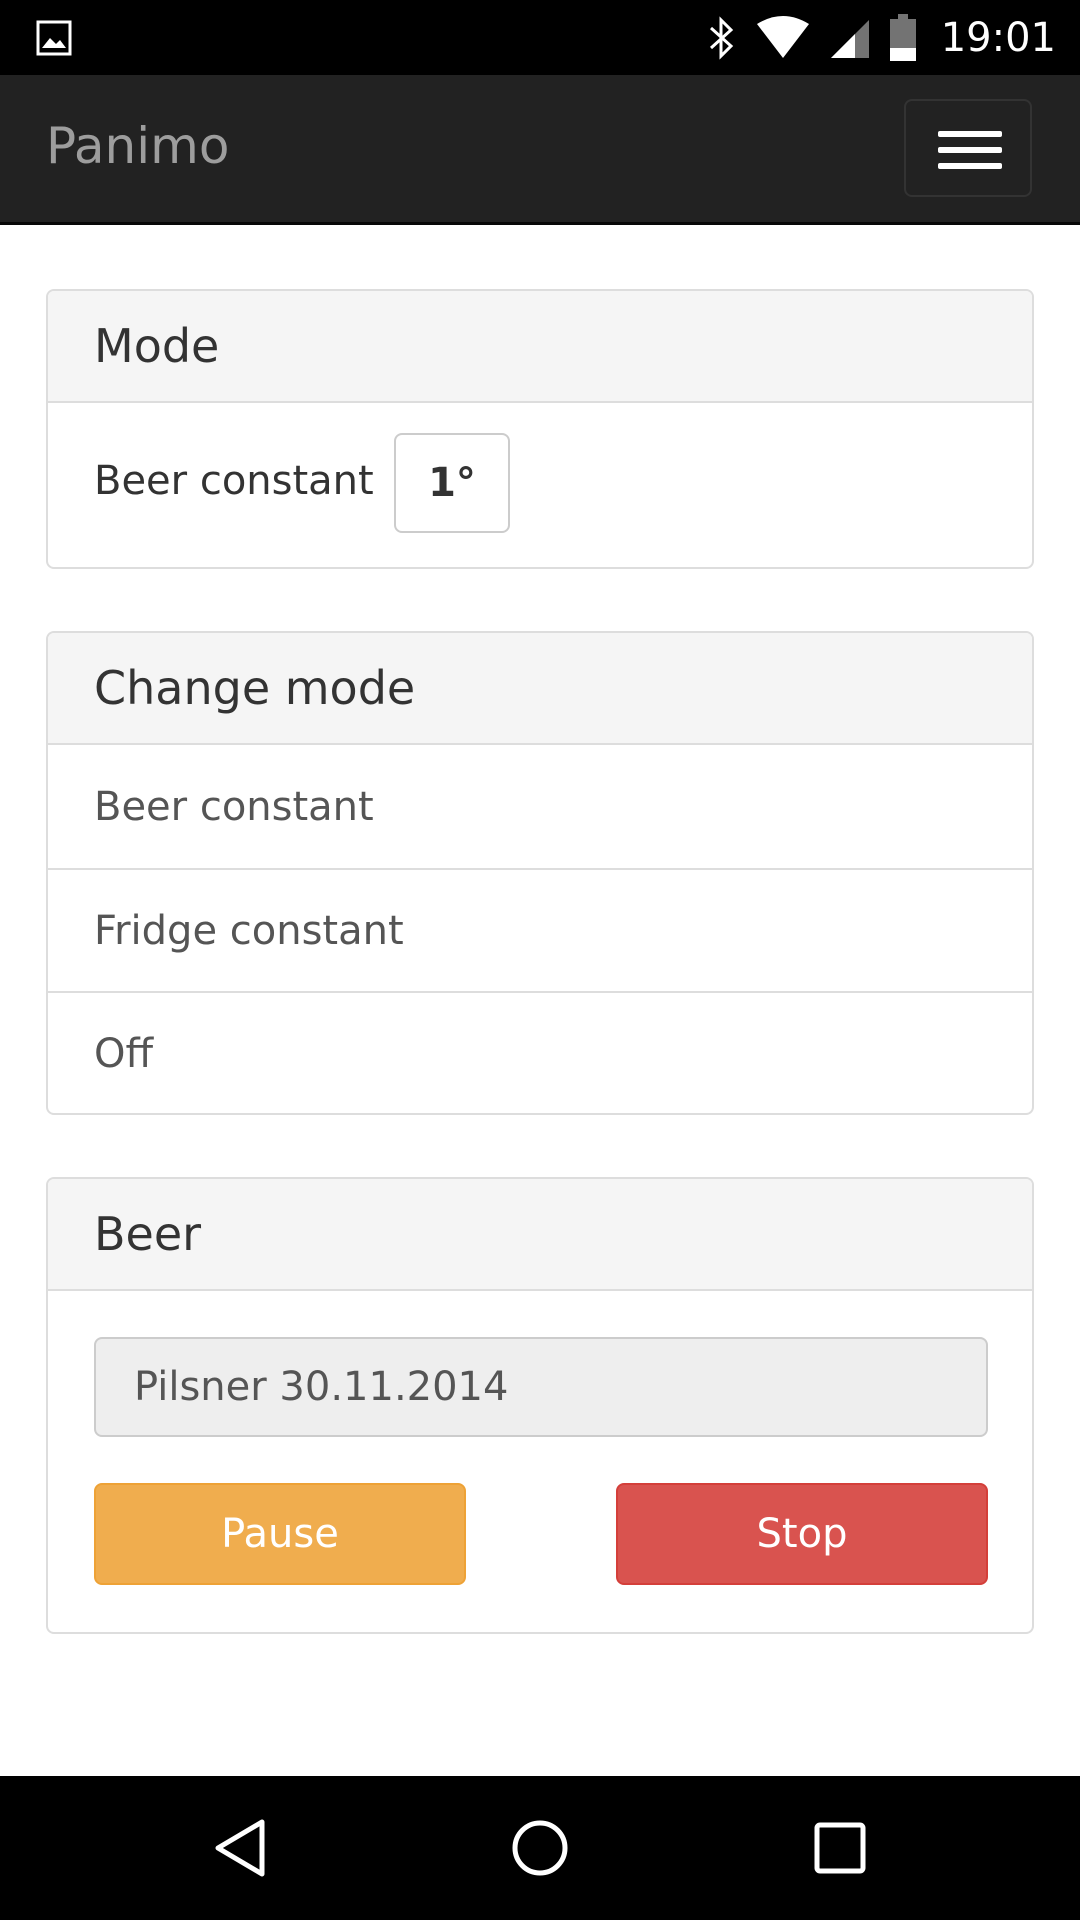  Describe the element at coordinates (540, 929) in the screenshot. I see `mode-option-fridge-constant: Fridge constant` at that location.